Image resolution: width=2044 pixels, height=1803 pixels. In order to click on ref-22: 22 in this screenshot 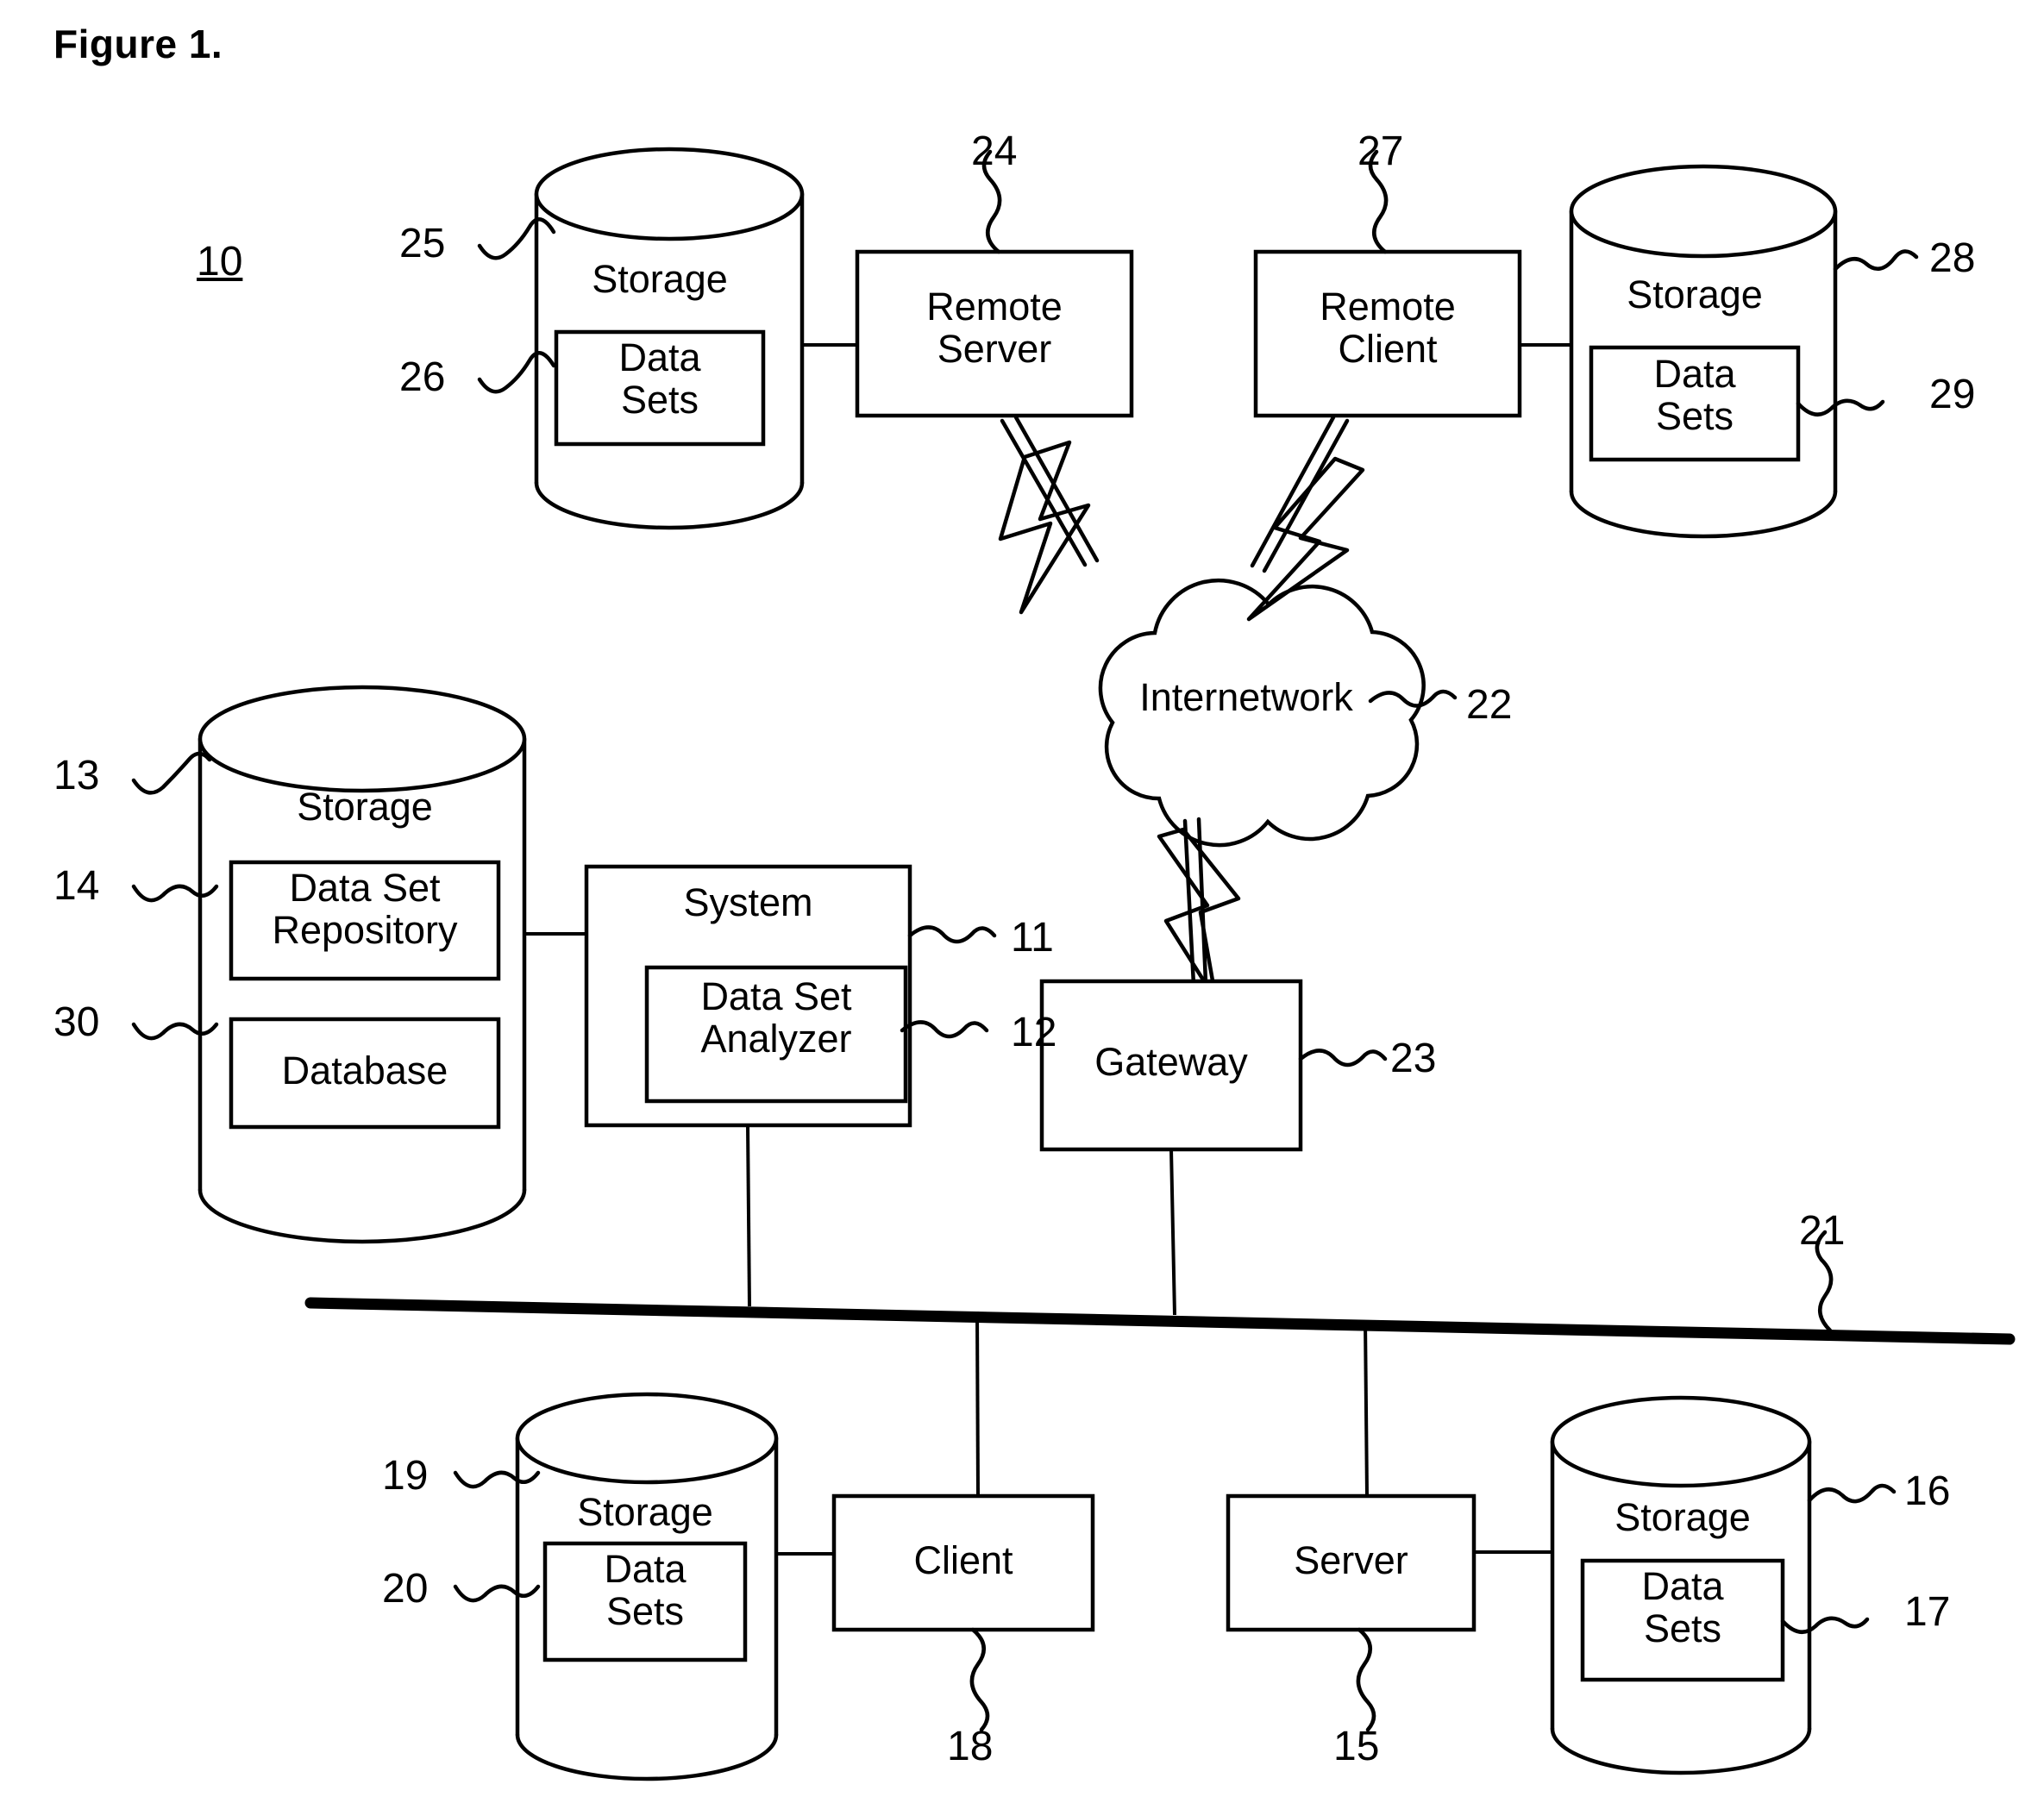, I will do `click(1489, 705)`.